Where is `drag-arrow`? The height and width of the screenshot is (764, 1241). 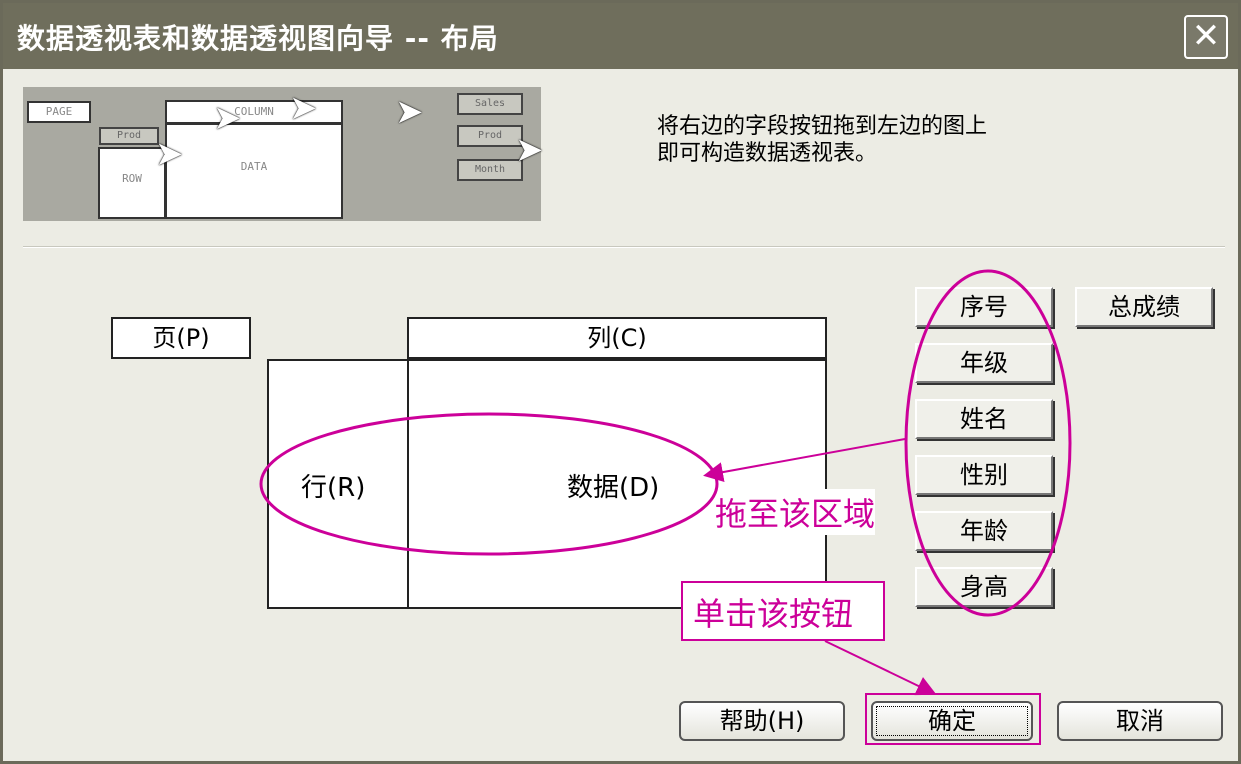 drag-arrow is located at coordinates (804, 460).